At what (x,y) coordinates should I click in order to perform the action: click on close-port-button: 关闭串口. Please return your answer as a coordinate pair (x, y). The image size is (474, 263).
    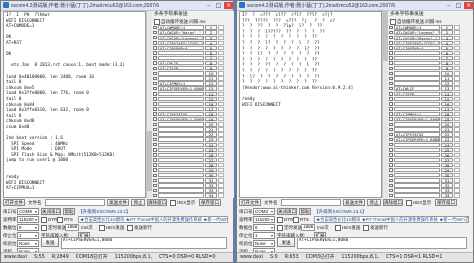
    Looking at the image, I should click on (287, 211).